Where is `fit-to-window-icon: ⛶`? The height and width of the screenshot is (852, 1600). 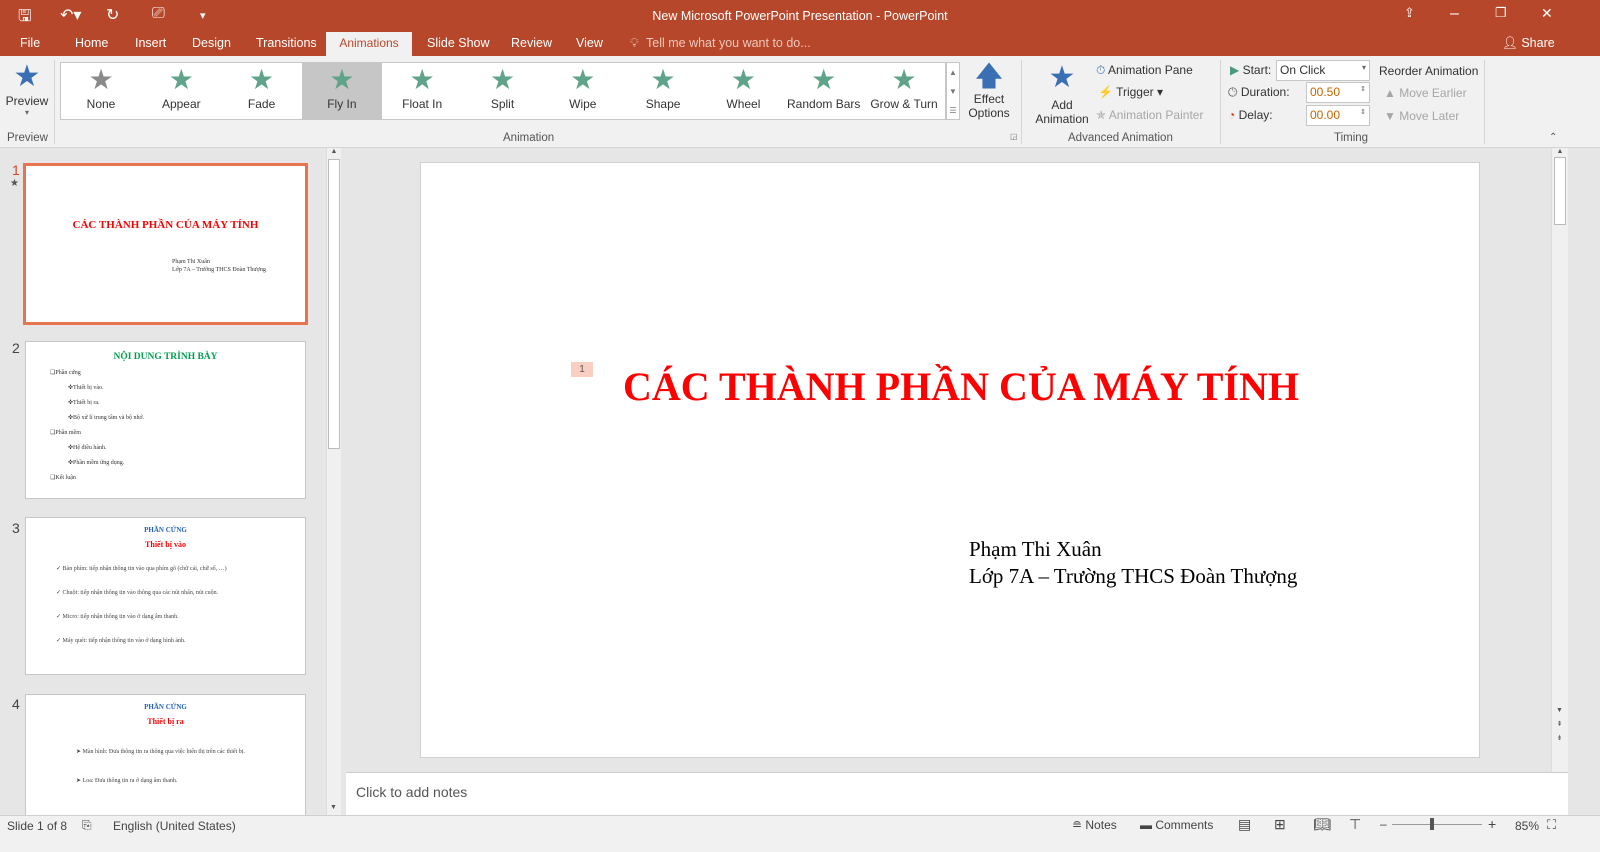
fit-to-window-icon: ⛶ is located at coordinates (1551, 825).